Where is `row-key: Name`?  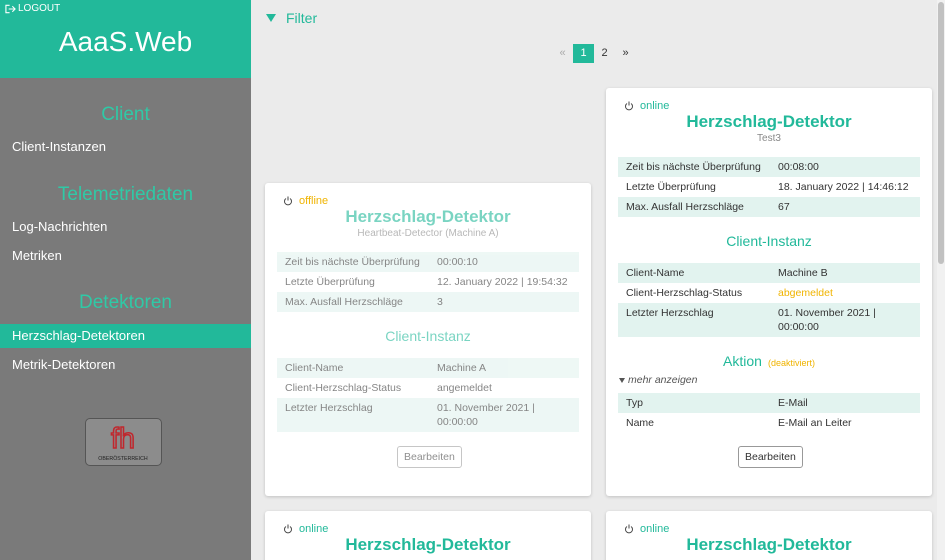 row-key: Name is located at coordinates (640, 423).